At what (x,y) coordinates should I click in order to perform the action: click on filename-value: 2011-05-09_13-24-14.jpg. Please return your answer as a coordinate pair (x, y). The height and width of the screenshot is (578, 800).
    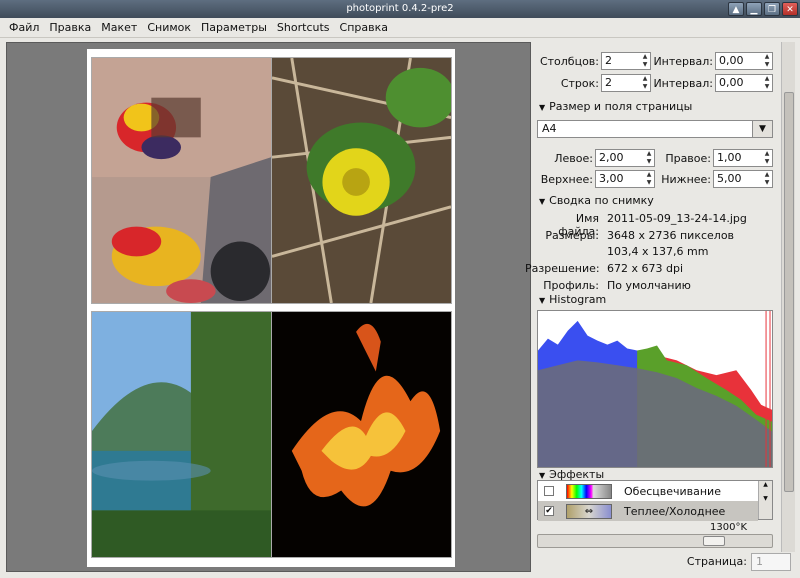
    Looking at the image, I should click on (677, 218).